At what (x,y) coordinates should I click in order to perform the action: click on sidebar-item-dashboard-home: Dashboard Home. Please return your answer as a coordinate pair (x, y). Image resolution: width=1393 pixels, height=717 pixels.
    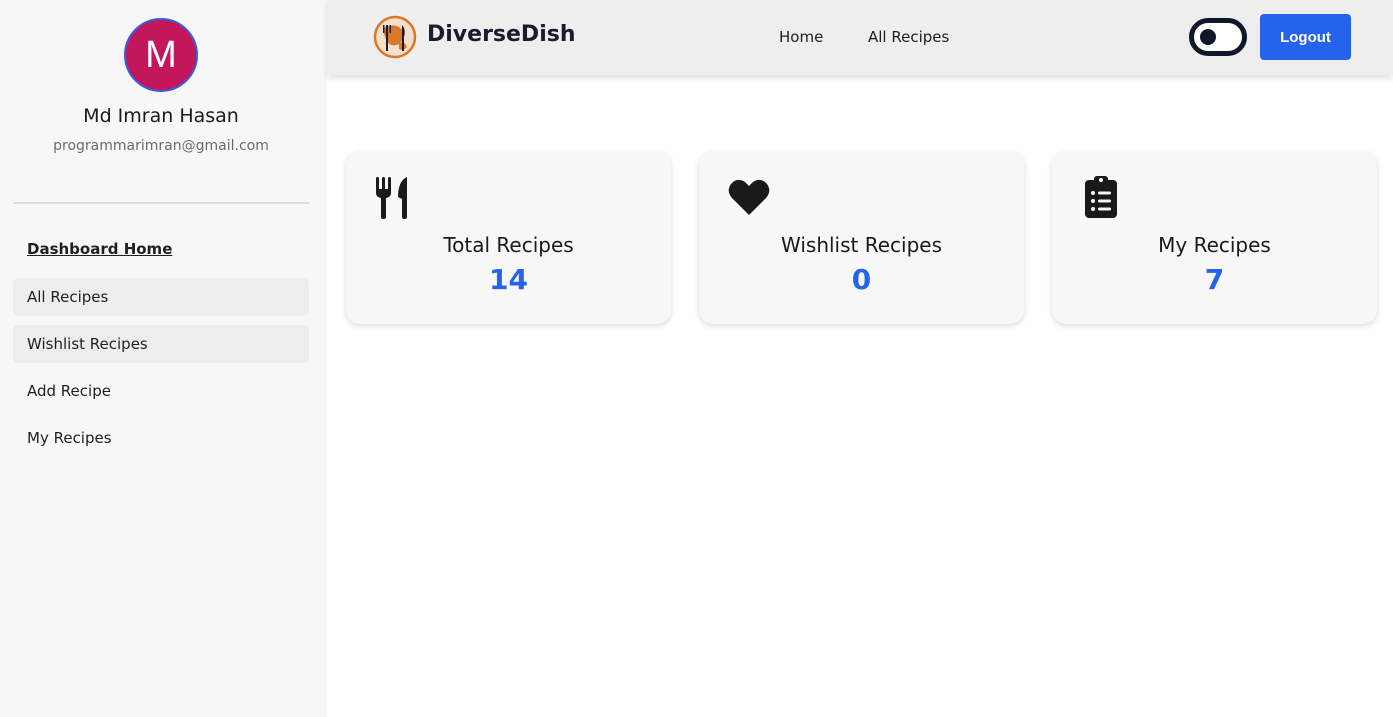
    Looking at the image, I should click on (161, 249).